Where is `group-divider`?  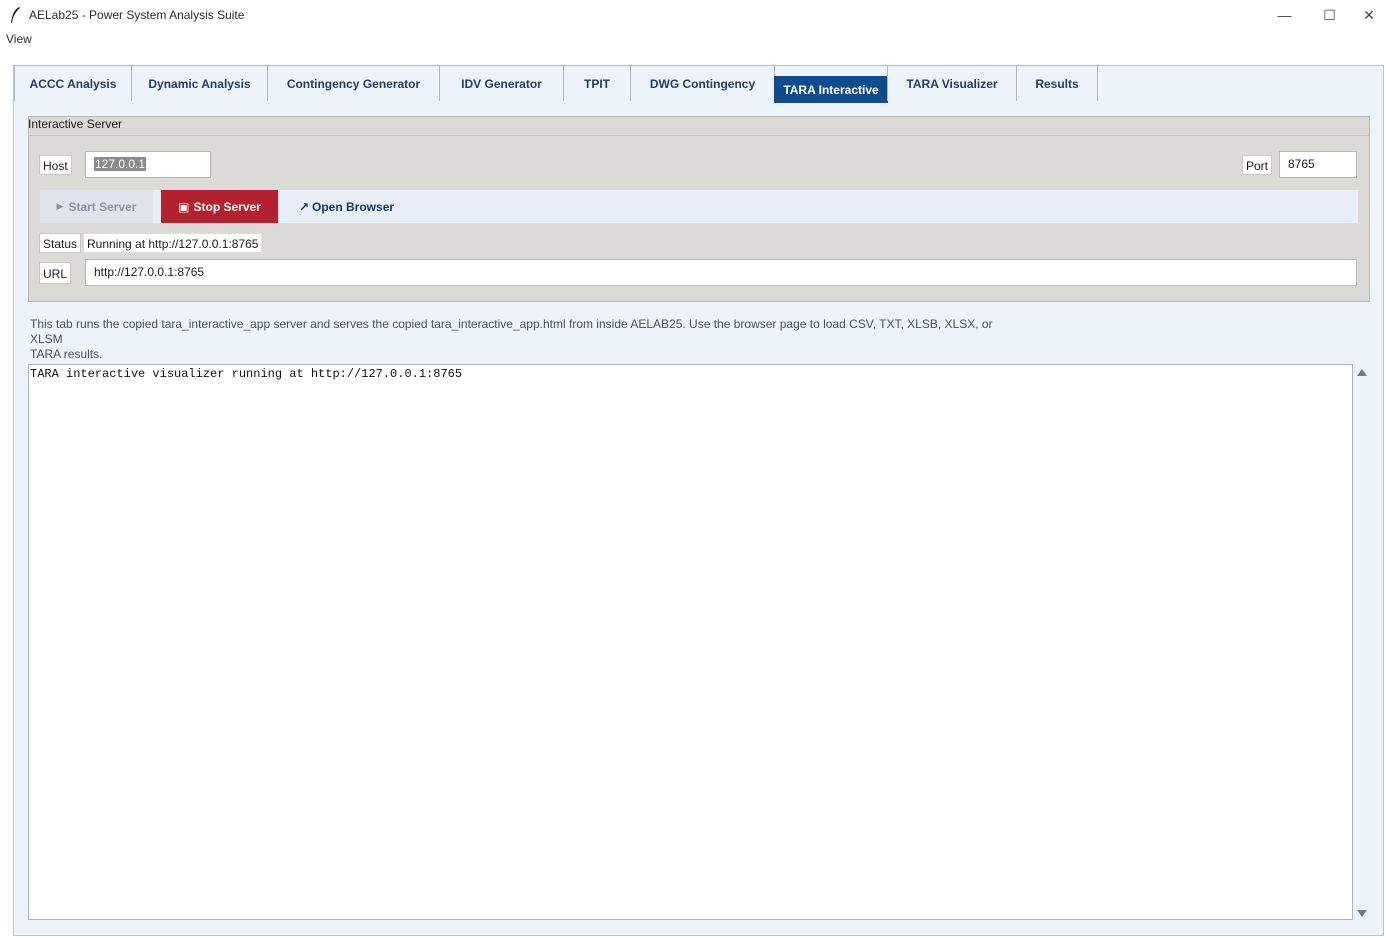 group-divider is located at coordinates (699, 135).